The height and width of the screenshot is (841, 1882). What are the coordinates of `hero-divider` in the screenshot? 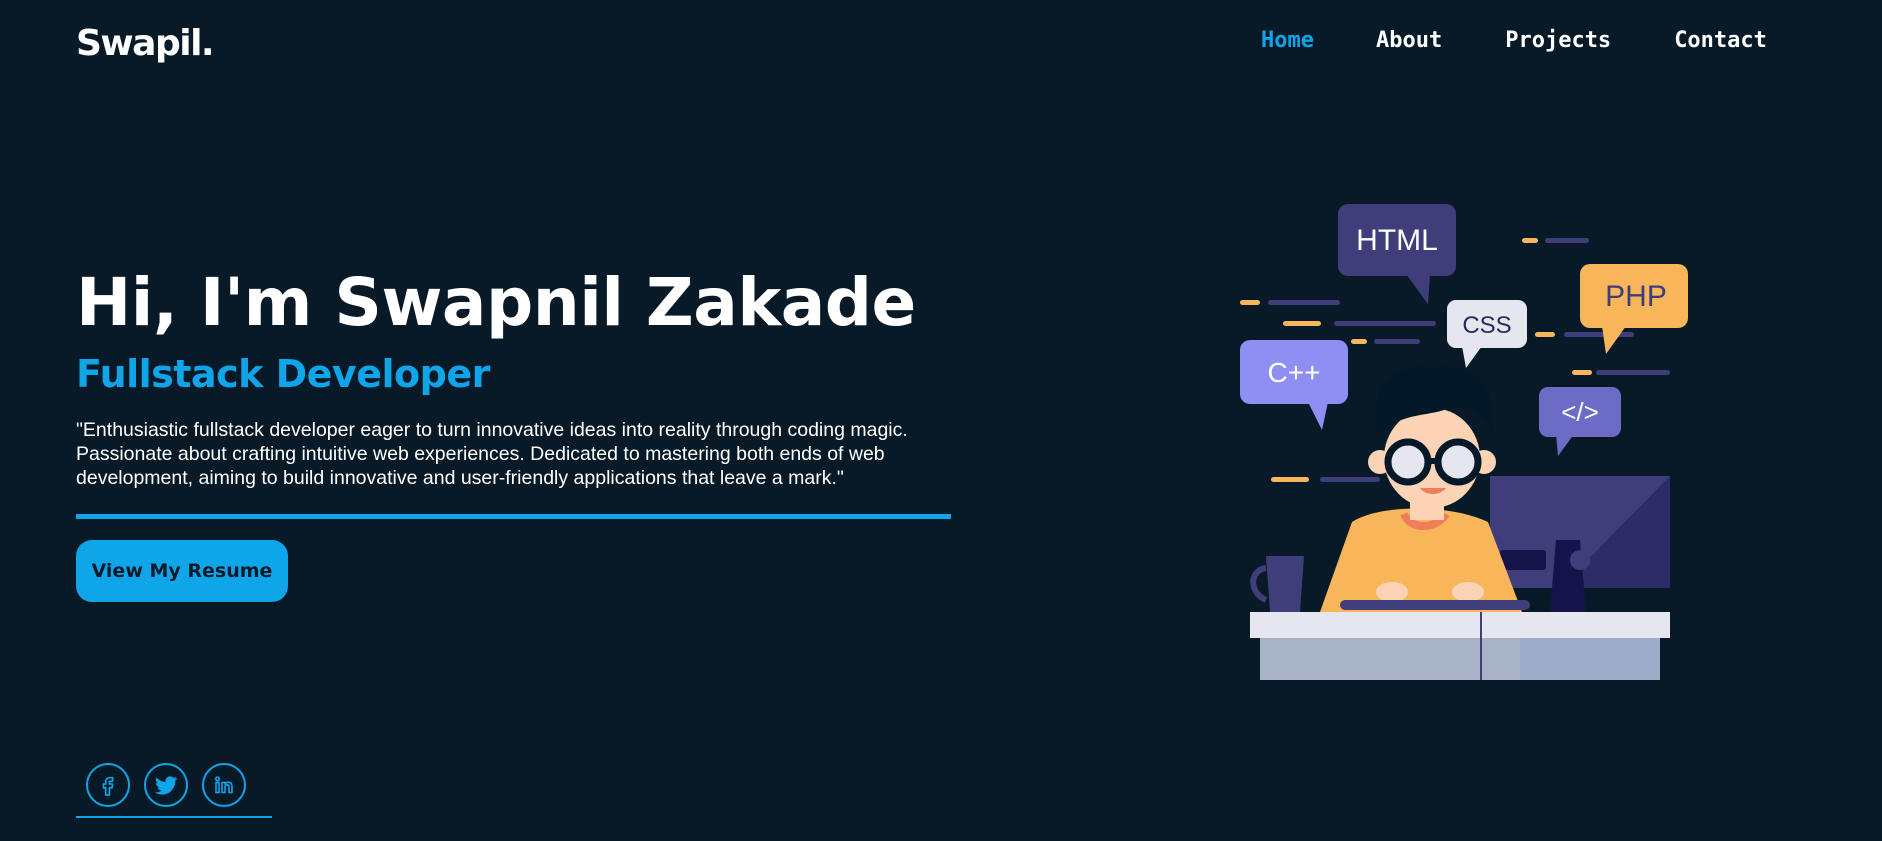 It's located at (513, 516).